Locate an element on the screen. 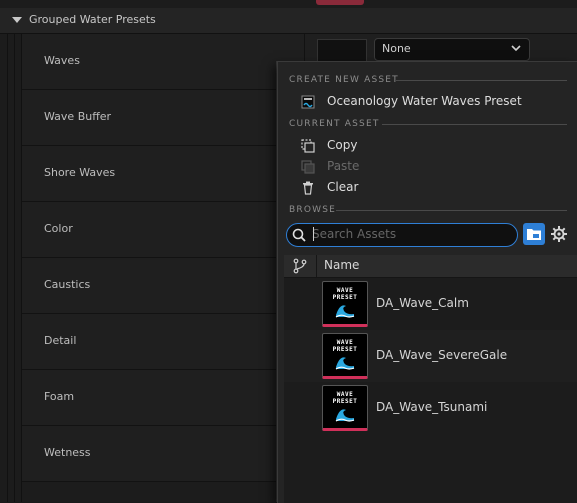 This screenshot has width=577, height=503. category-label: Grouped Water Presets is located at coordinates (92, 19).